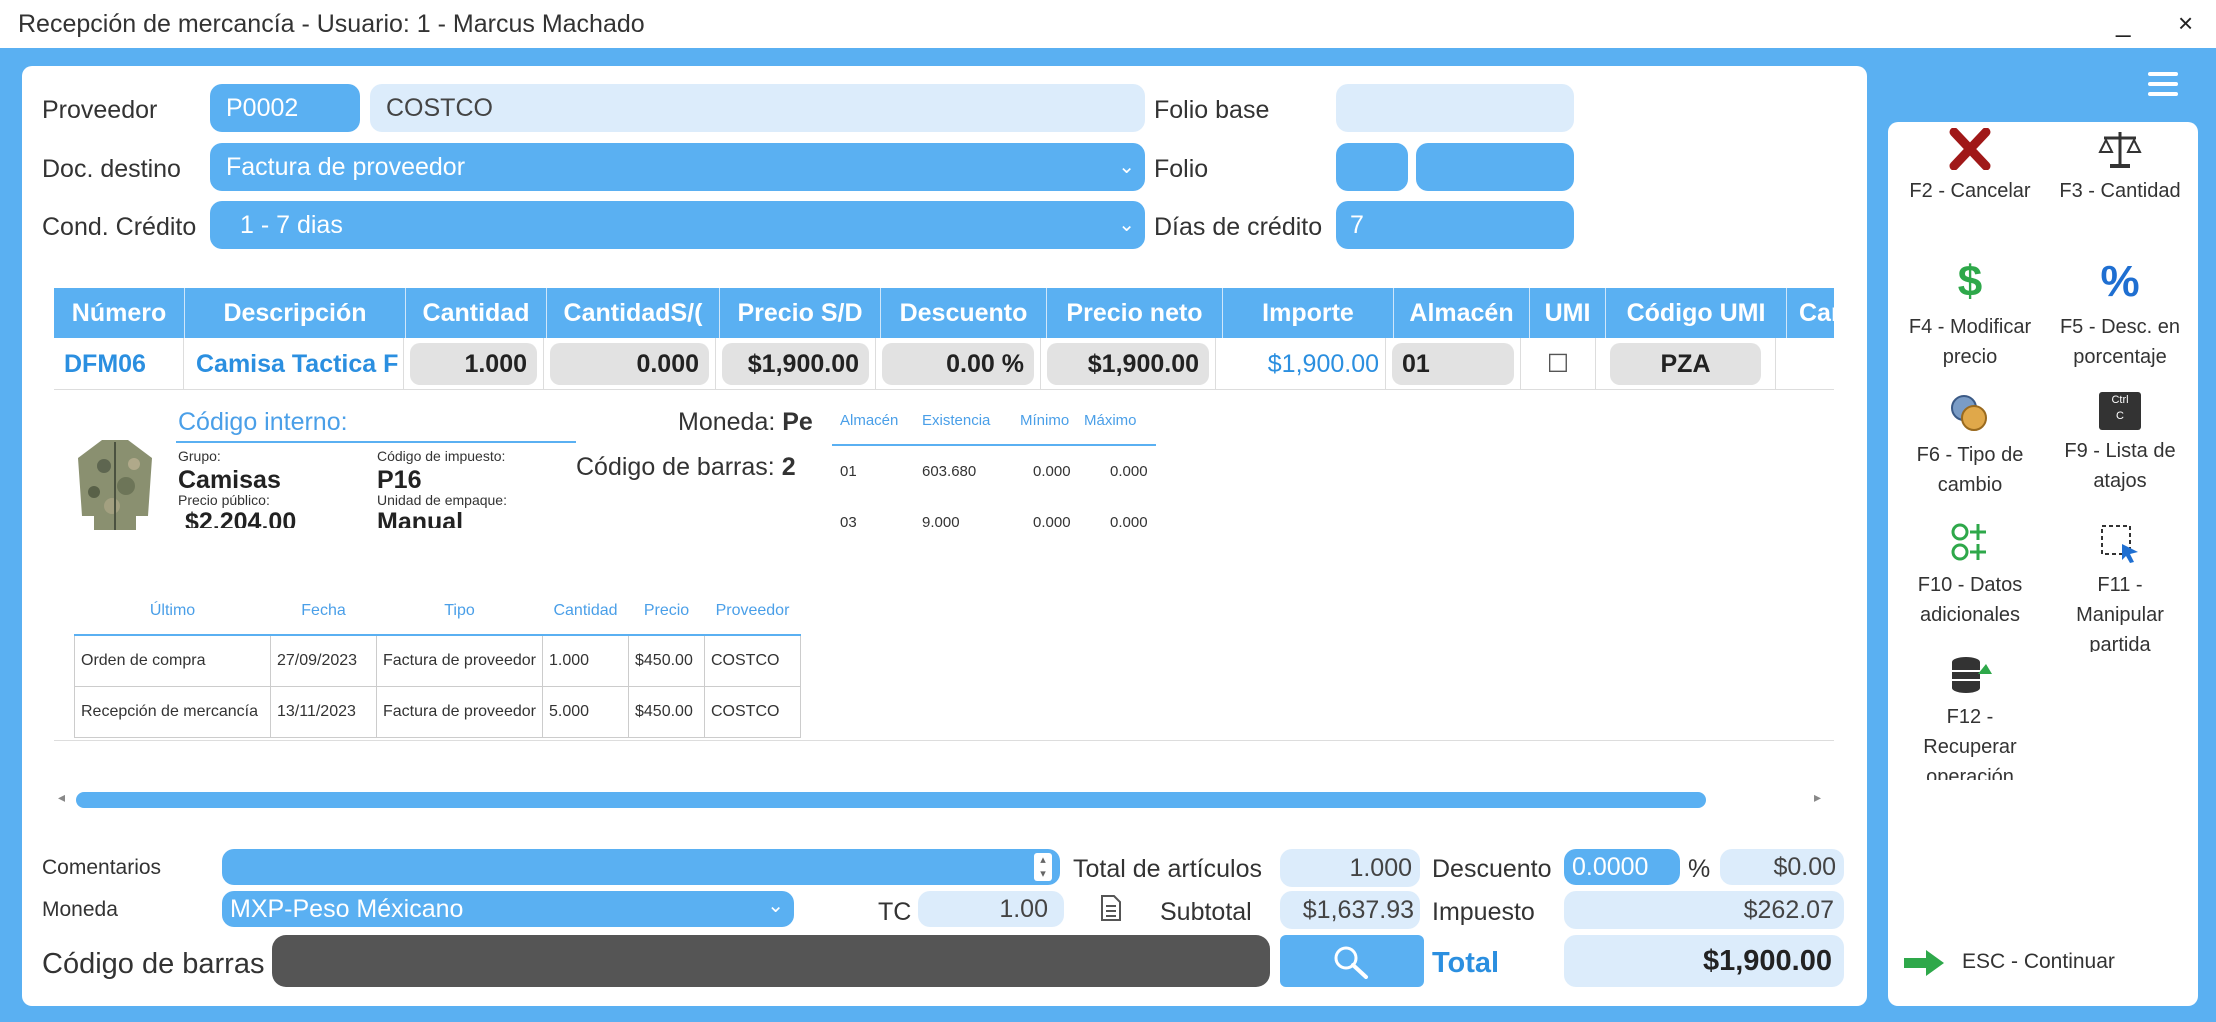 This screenshot has width=2216, height=1022. Describe the element at coordinates (2120, 481) in the screenshot. I see `f9-label-line2: atajos` at that location.